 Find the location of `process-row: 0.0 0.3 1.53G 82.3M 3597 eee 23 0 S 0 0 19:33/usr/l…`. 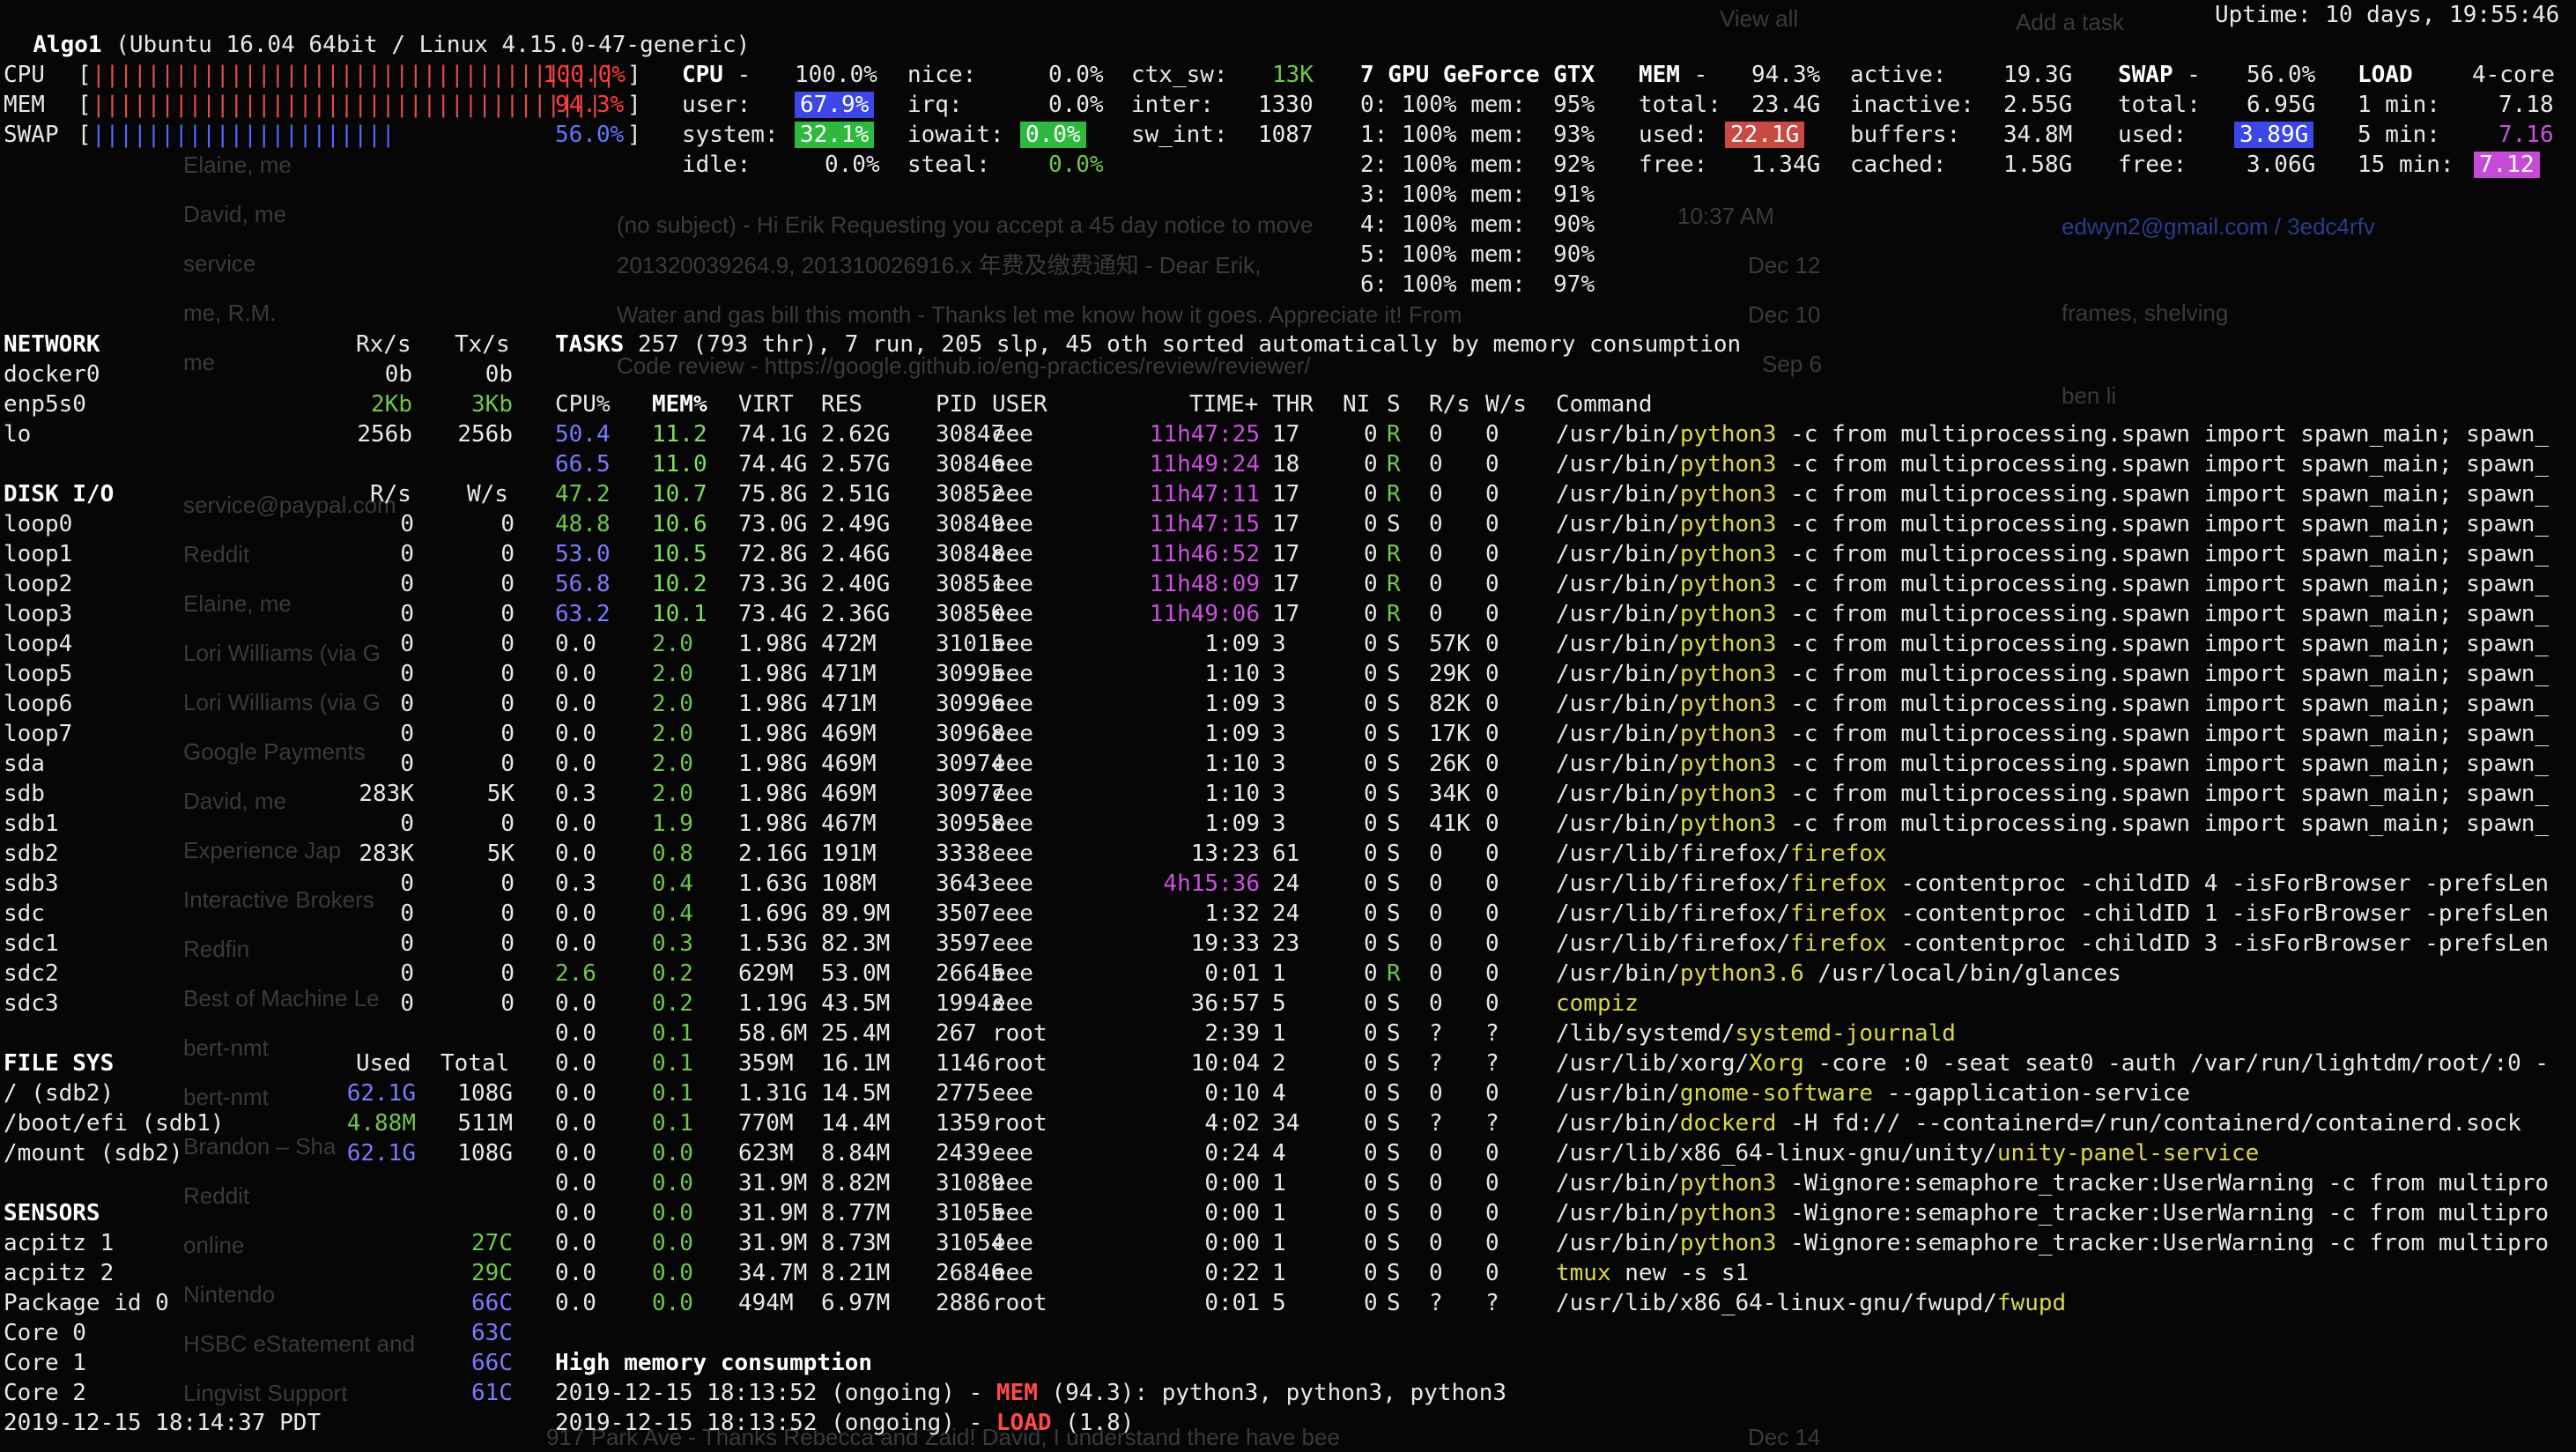

process-row: 0.0 0.3 1.53G 82.3M 3597 eee 23 0 S 0 0 19:33/usr/l… is located at coordinates (1288, 944).